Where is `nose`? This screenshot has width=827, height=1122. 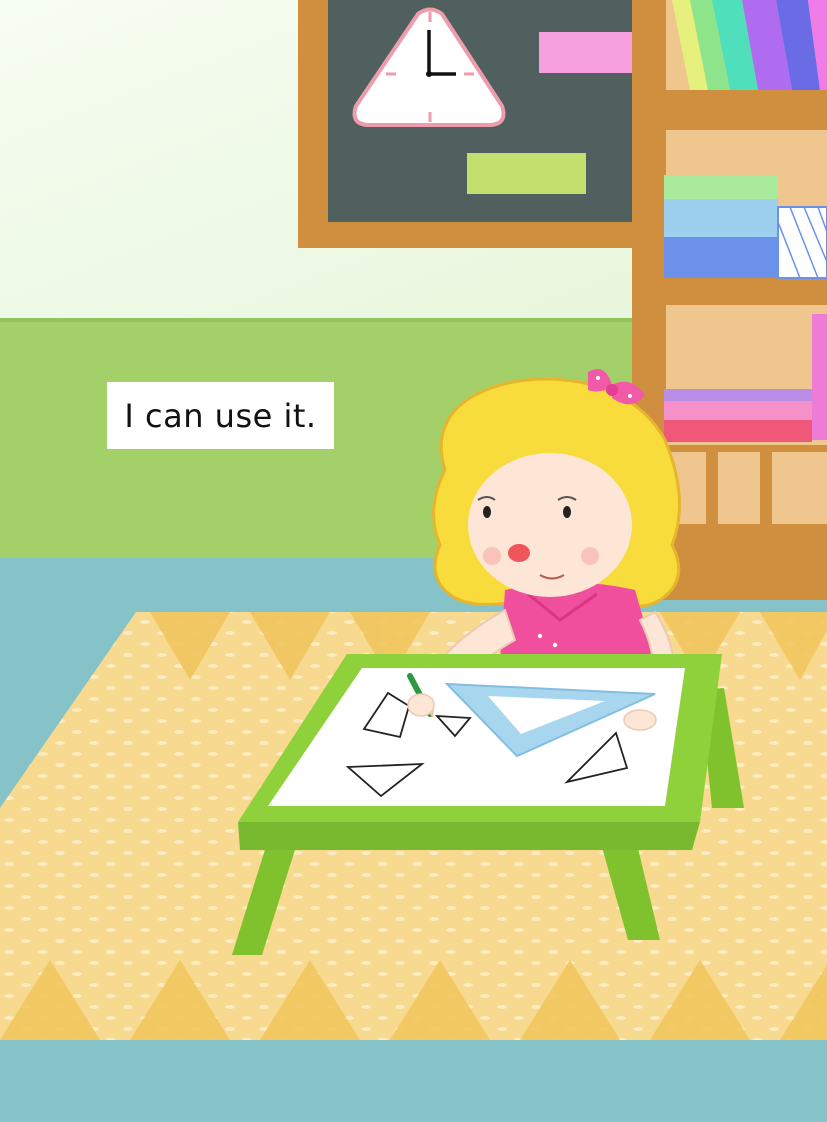 nose is located at coordinates (519, 553).